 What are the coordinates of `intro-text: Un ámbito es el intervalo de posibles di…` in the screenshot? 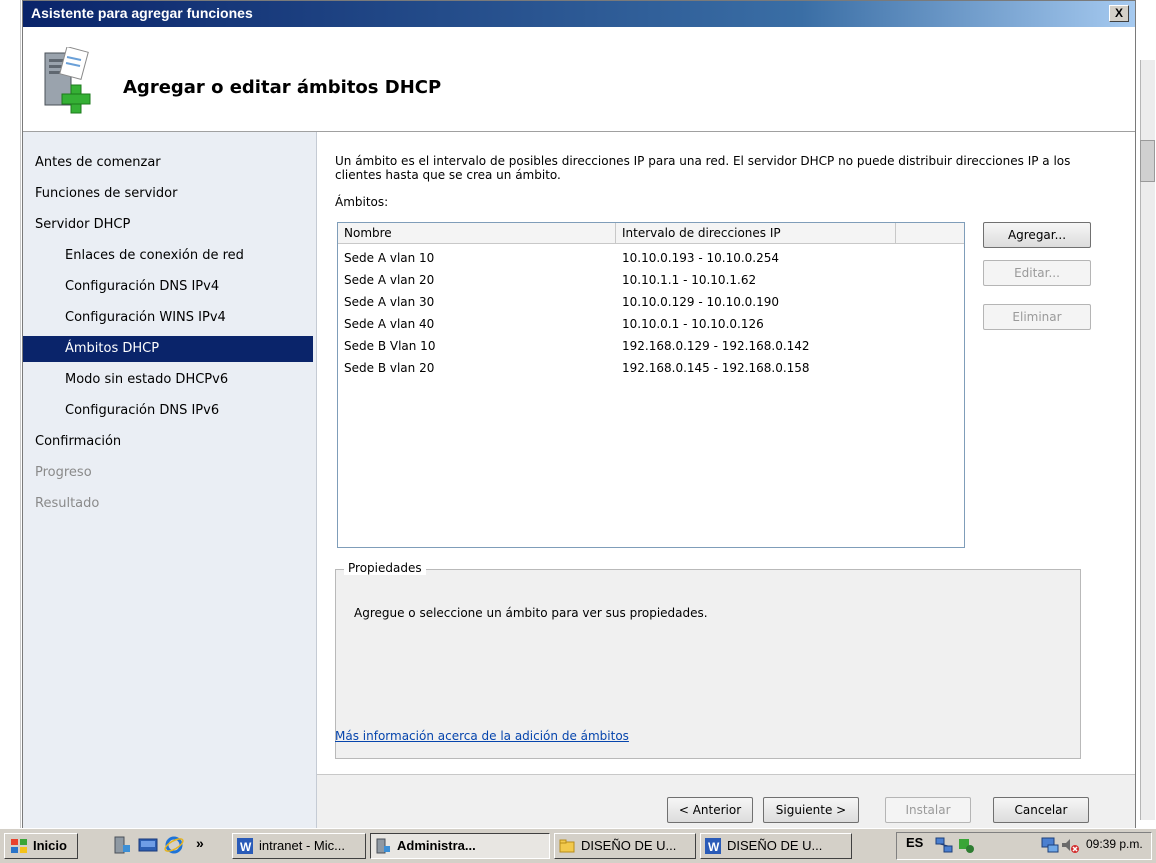 It's located at (703, 168).